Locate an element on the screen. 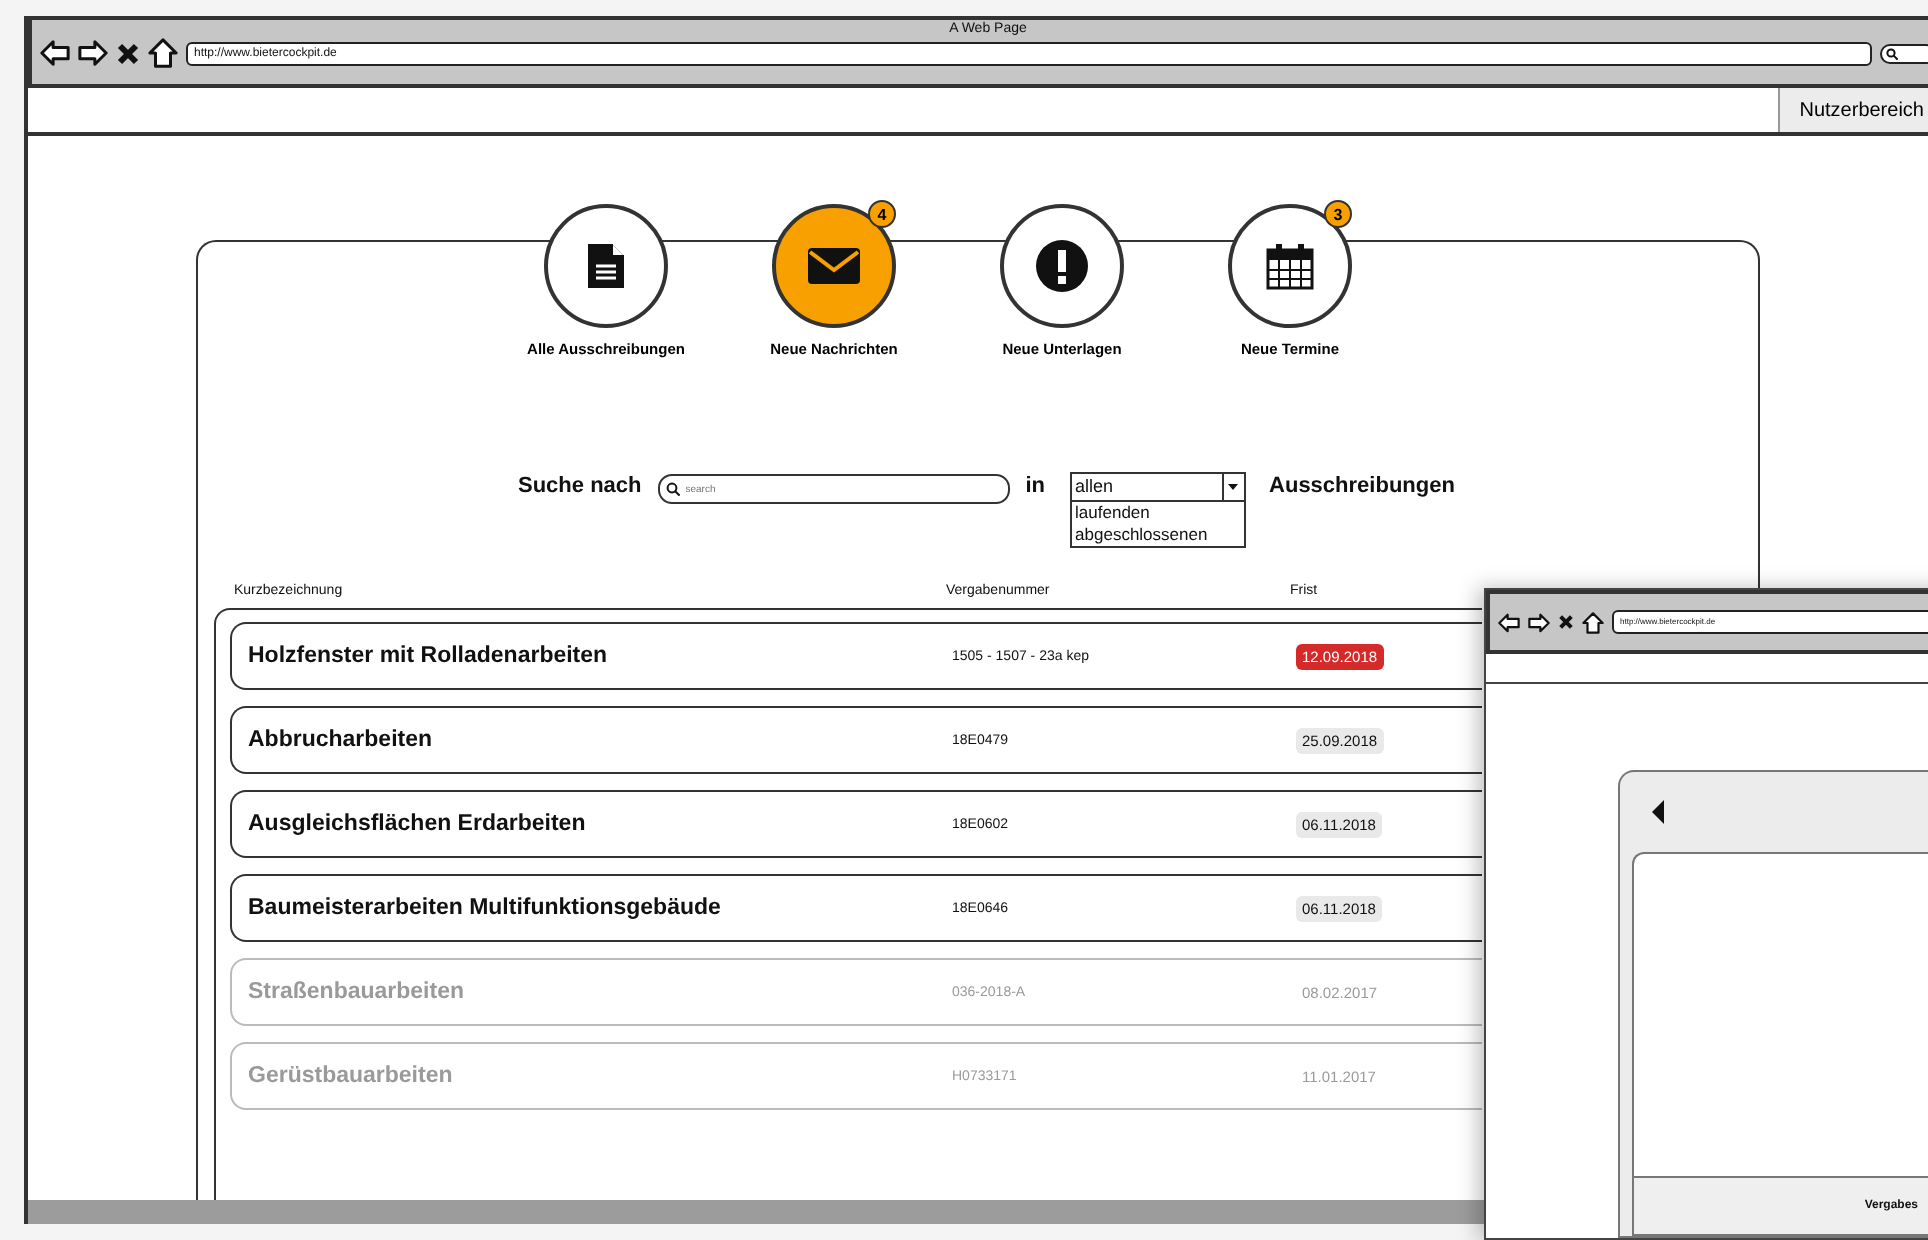 This screenshot has width=1928, height=1240. count-badge: 4 is located at coordinates (882, 214).